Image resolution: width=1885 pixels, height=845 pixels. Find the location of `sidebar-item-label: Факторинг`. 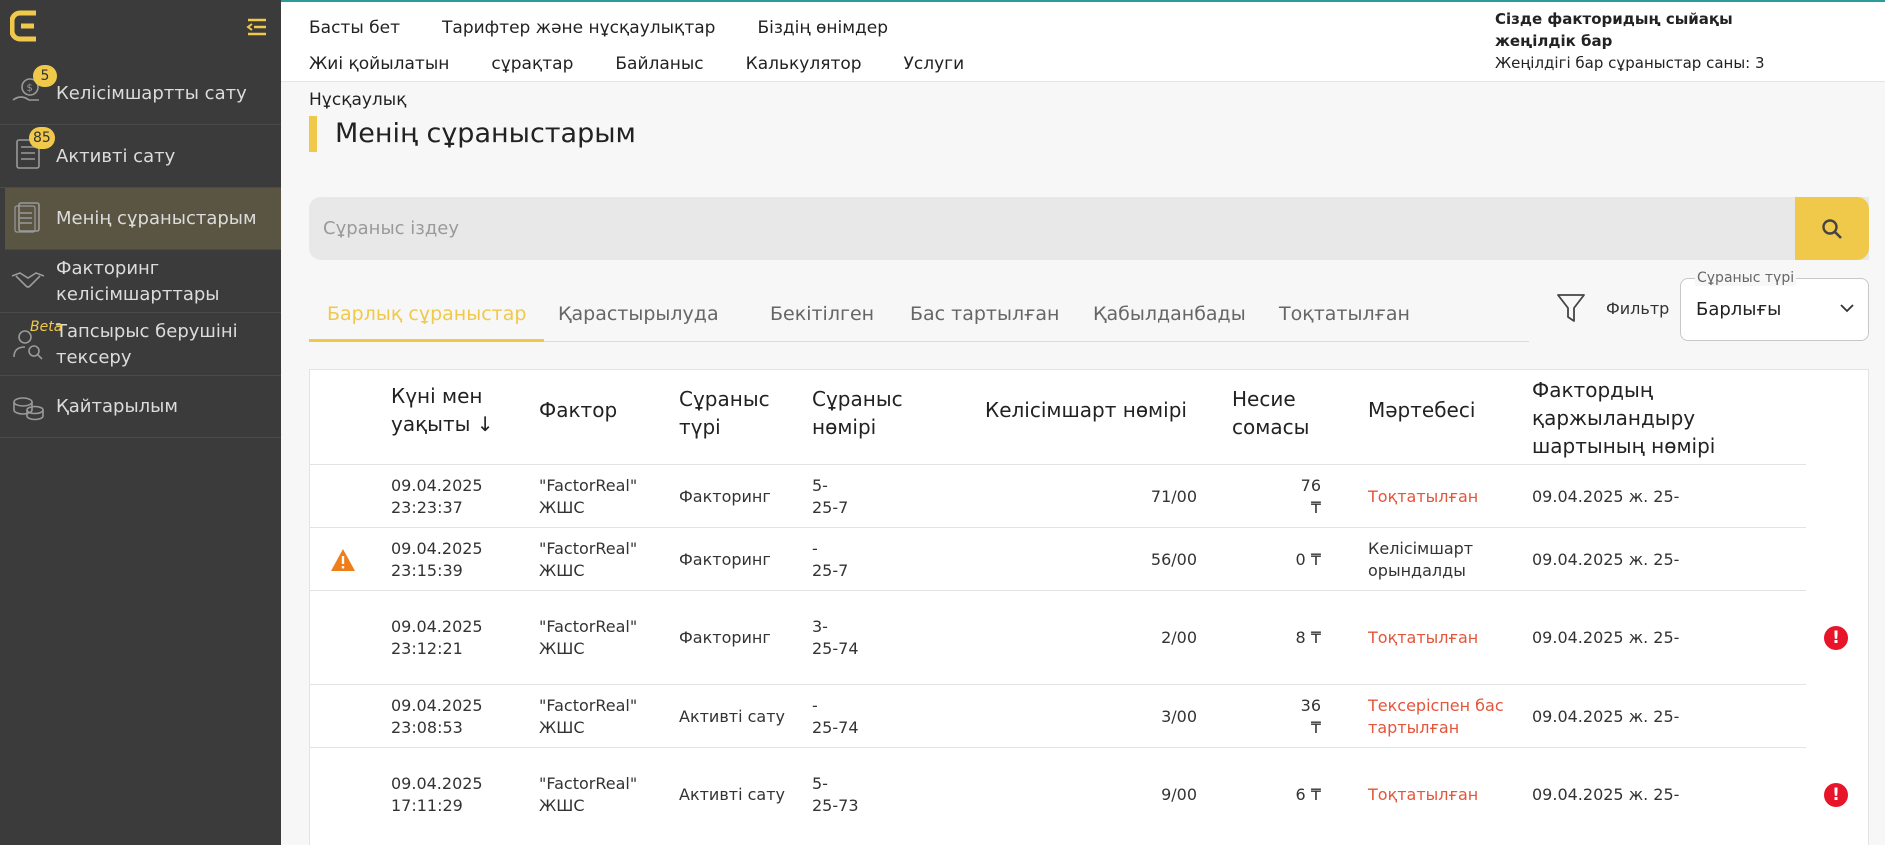

sidebar-item-label: Факторинг is located at coordinates (108, 268).